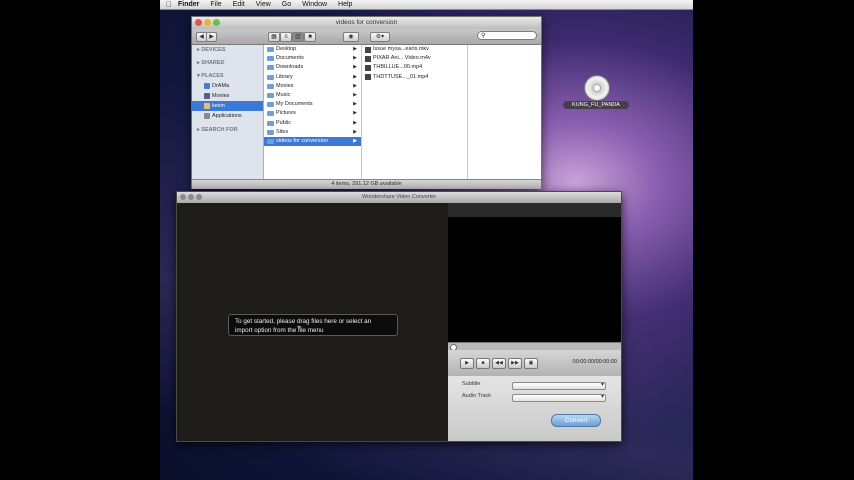 This screenshot has height=480, width=854. Describe the element at coordinates (188, 4) in the screenshot. I see `menu-finder: Finder` at that location.